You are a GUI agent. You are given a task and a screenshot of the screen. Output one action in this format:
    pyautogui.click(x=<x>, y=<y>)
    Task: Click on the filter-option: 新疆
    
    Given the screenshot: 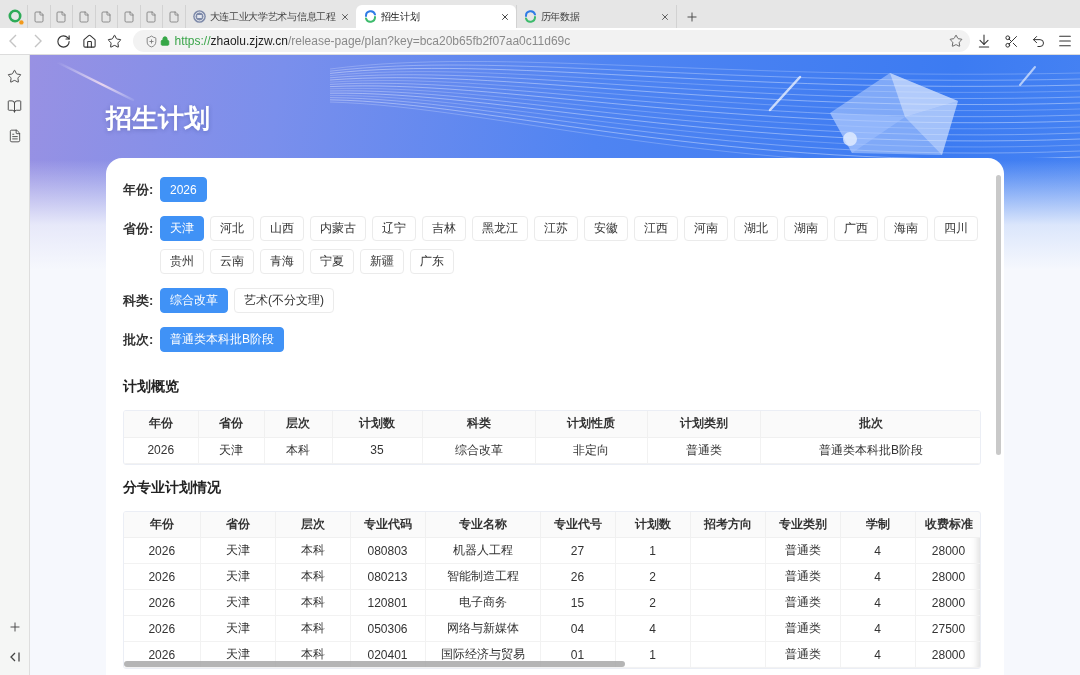 What is the action you would take?
    pyautogui.click(x=382, y=261)
    